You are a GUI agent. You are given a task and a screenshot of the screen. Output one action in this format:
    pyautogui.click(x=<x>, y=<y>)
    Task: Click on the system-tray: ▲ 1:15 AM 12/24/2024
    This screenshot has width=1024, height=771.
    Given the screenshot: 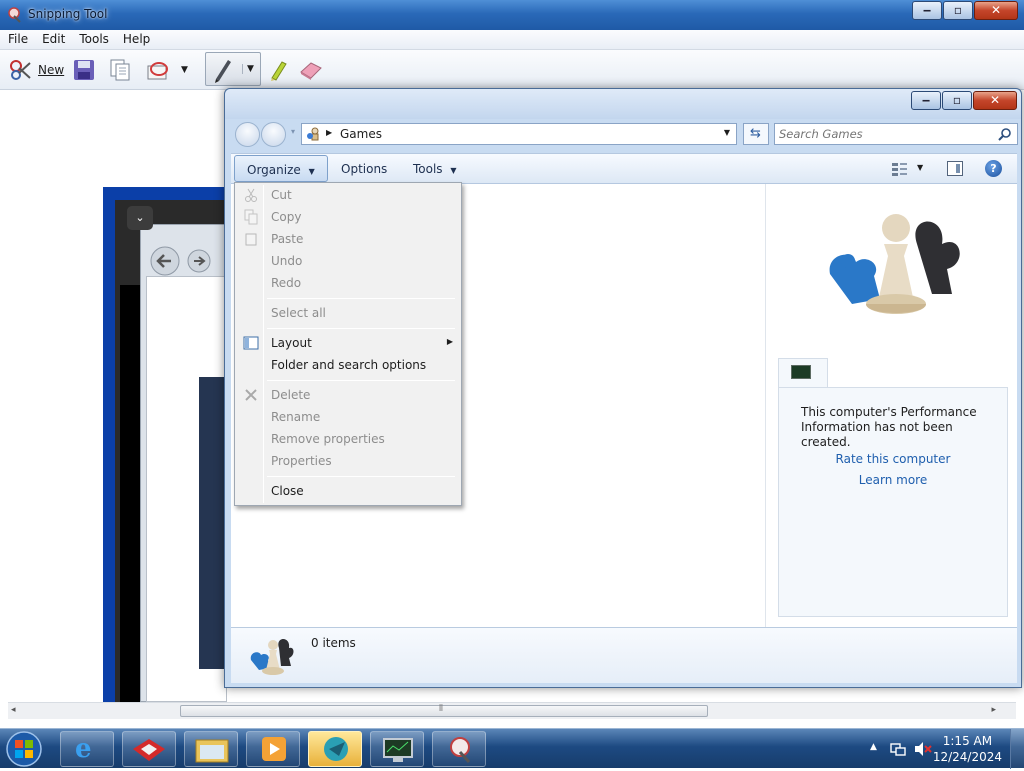 What is the action you would take?
    pyautogui.click(x=939, y=749)
    